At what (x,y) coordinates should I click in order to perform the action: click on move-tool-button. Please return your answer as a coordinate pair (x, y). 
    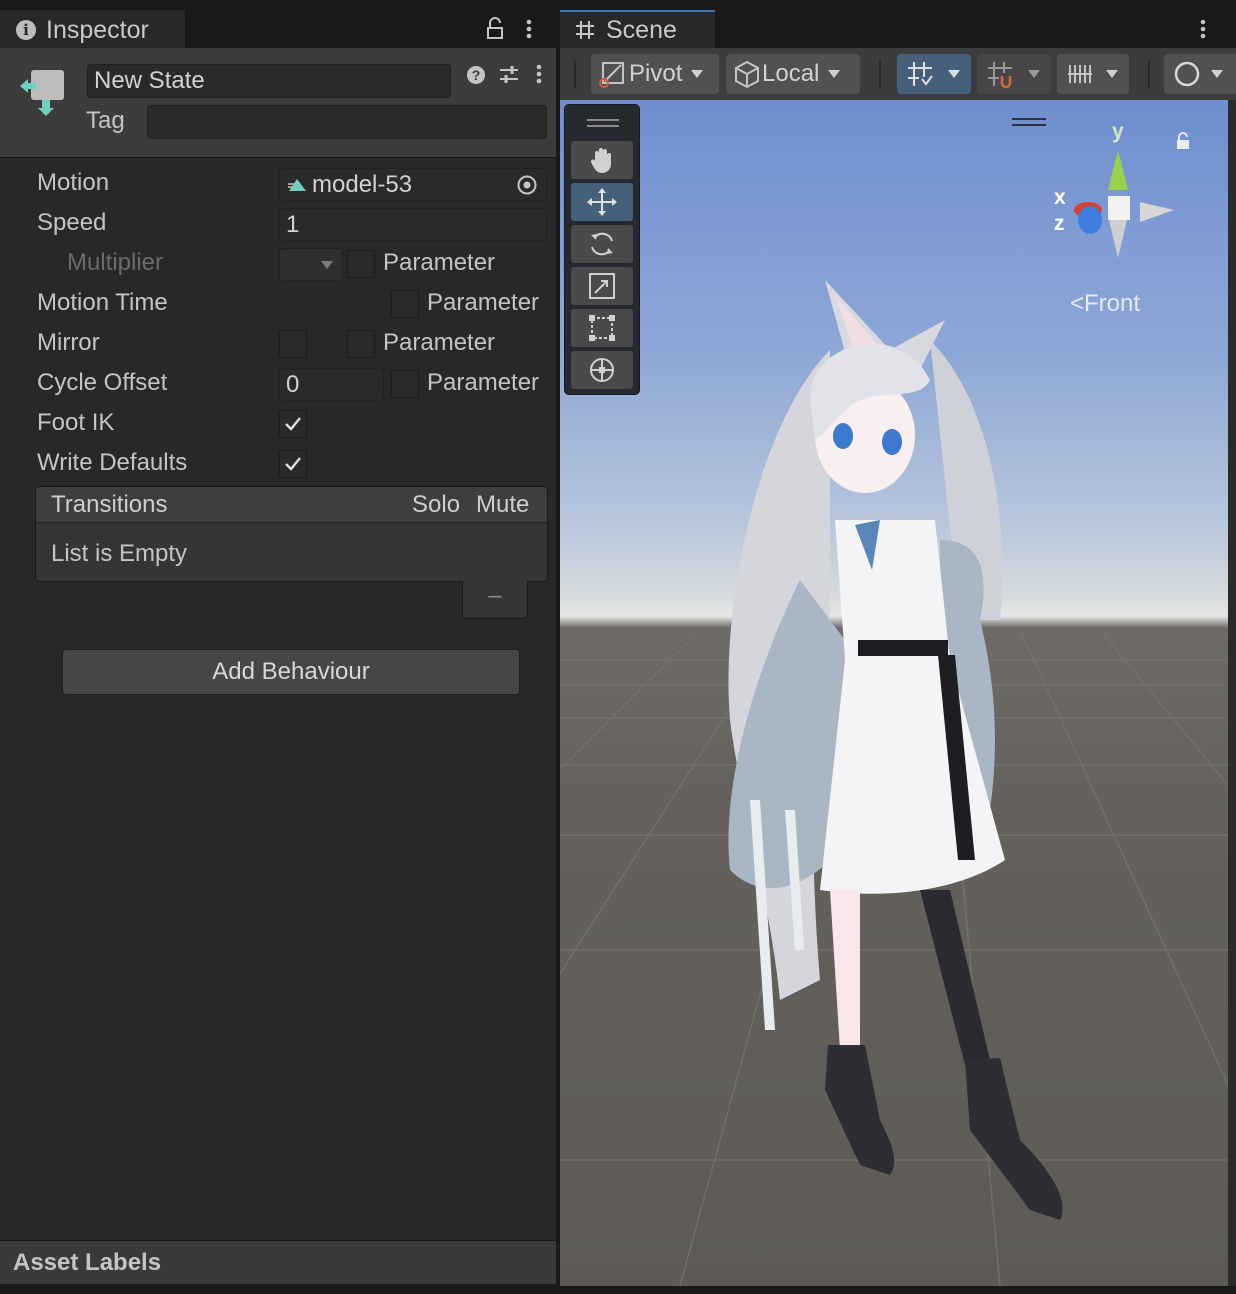
    Looking at the image, I should click on (602, 202).